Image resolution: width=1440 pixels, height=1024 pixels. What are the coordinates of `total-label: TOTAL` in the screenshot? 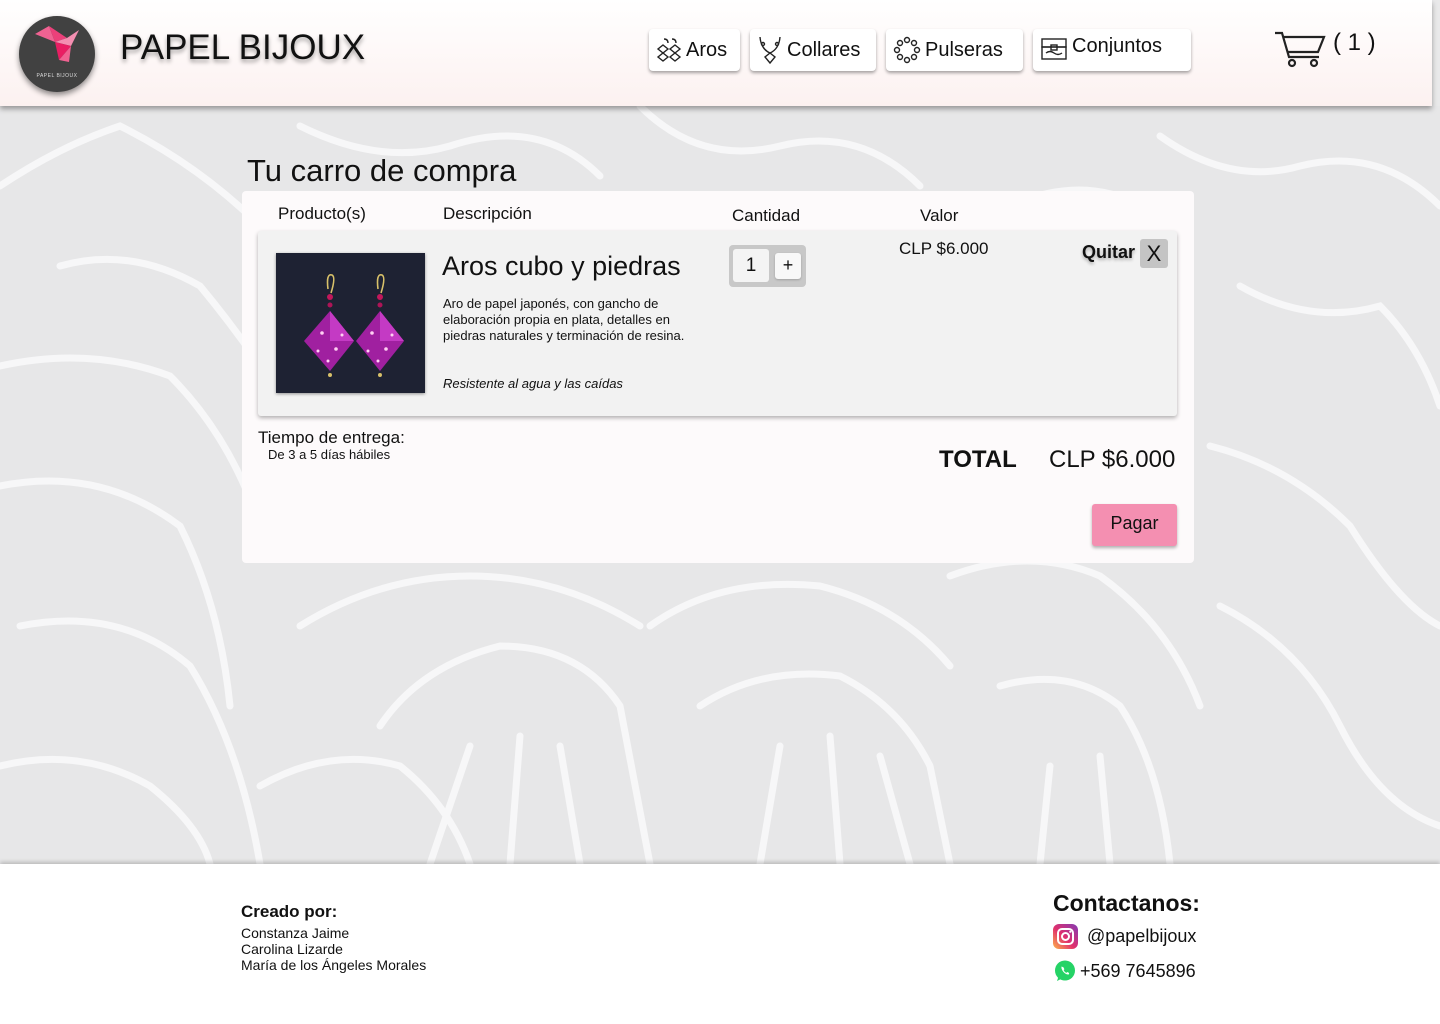 It's located at (978, 459).